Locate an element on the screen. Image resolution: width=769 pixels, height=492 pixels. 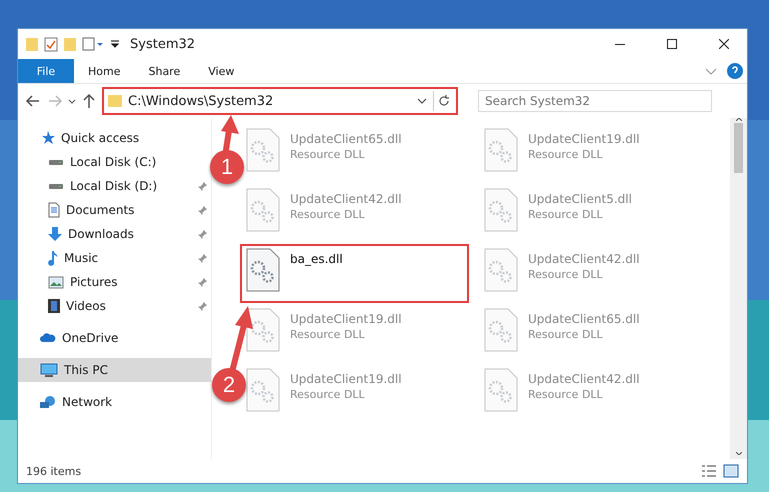
sidebar-label: Quick access is located at coordinates (100, 138).